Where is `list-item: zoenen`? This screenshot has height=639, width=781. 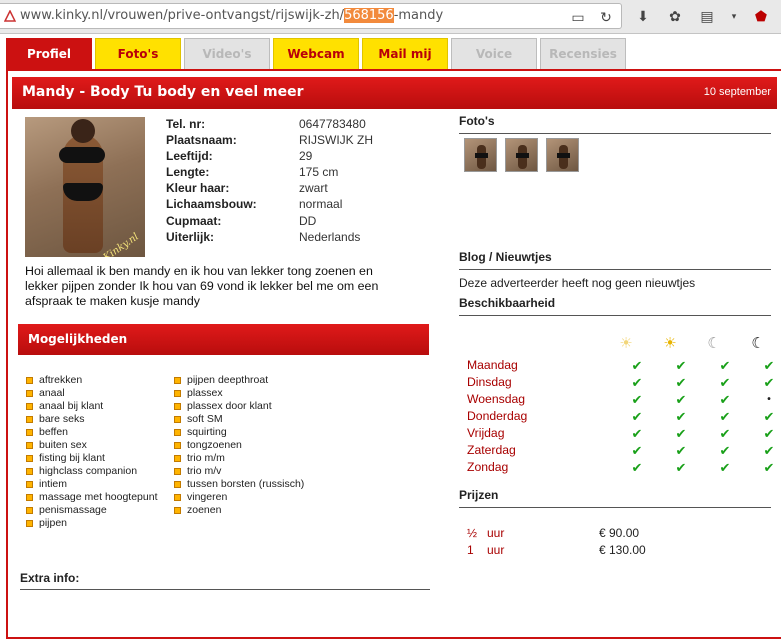 list-item: zoenen is located at coordinates (239, 510).